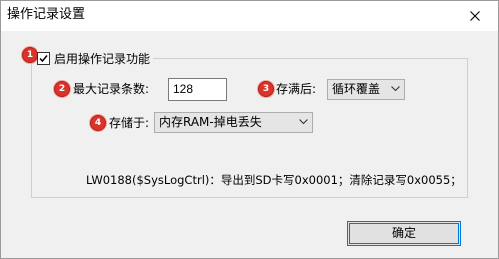 Image resolution: width=499 pixels, height=259 pixels. What do you see at coordinates (296, 89) in the screenshot?
I see `when-full-label: 存满后:` at bounding box center [296, 89].